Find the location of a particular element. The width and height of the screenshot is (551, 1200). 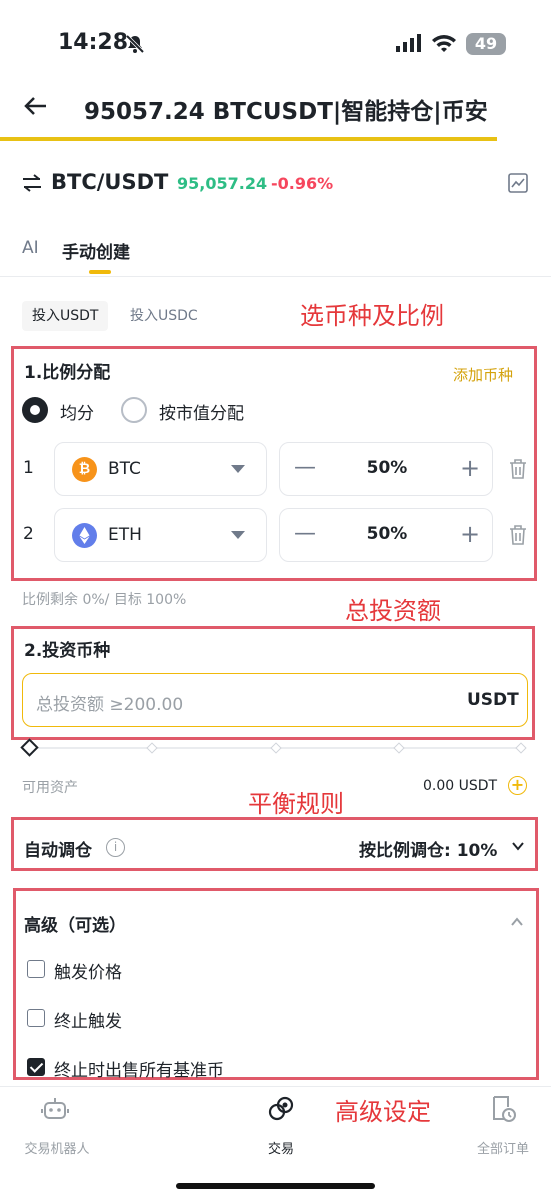

percent-stepper-eth: — 50% + is located at coordinates (386, 535).